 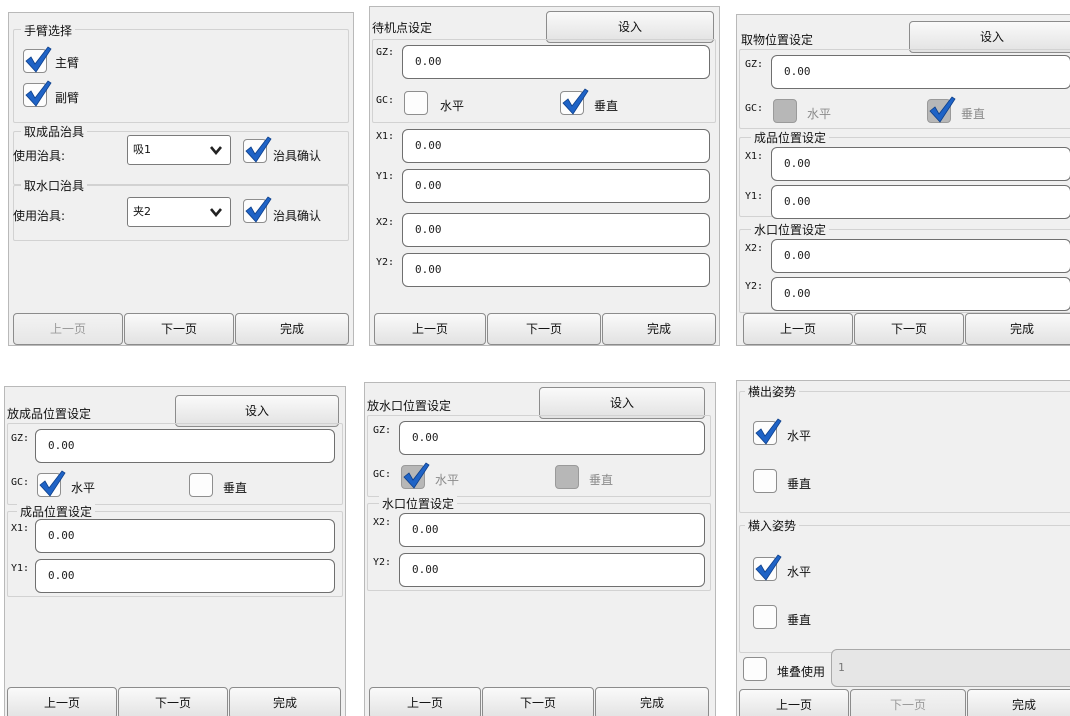 What do you see at coordinates (765, 617) in the screenshot?
I see `in-vertical-checkbox` at bounding box center [765, 617].